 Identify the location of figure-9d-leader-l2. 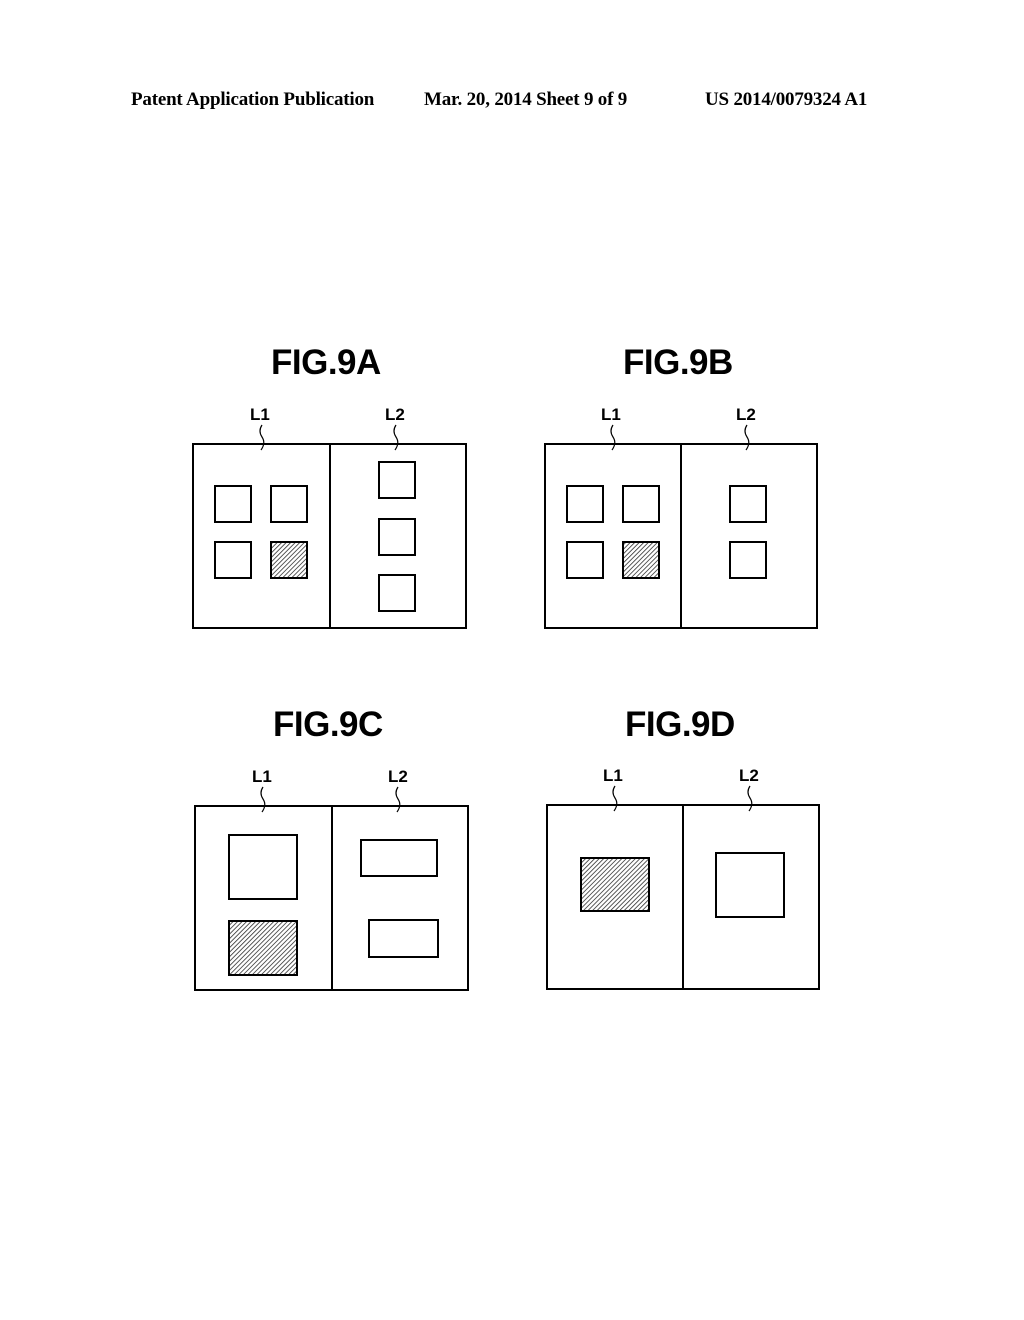
(750, 798).